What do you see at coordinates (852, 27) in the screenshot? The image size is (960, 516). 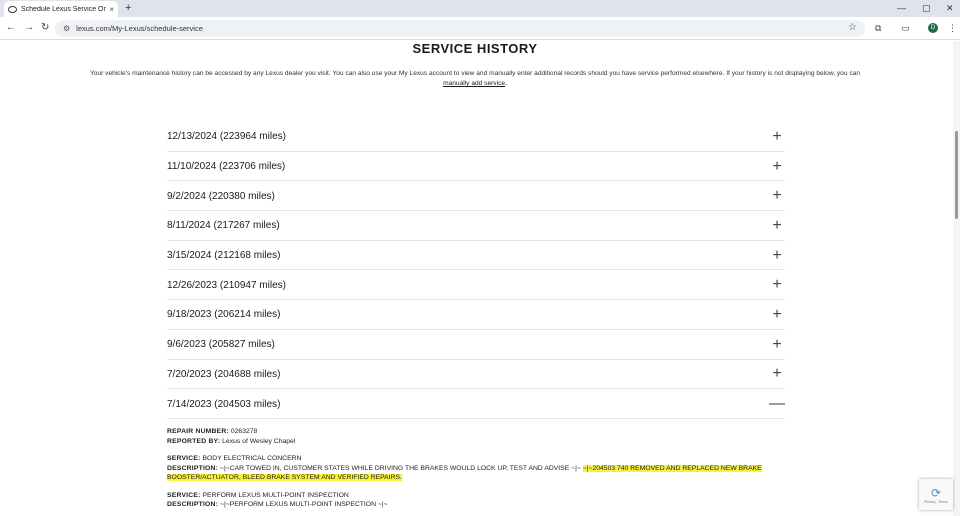 I see `bookmark-star-icon: ☆` at bounding box center [852, 27].